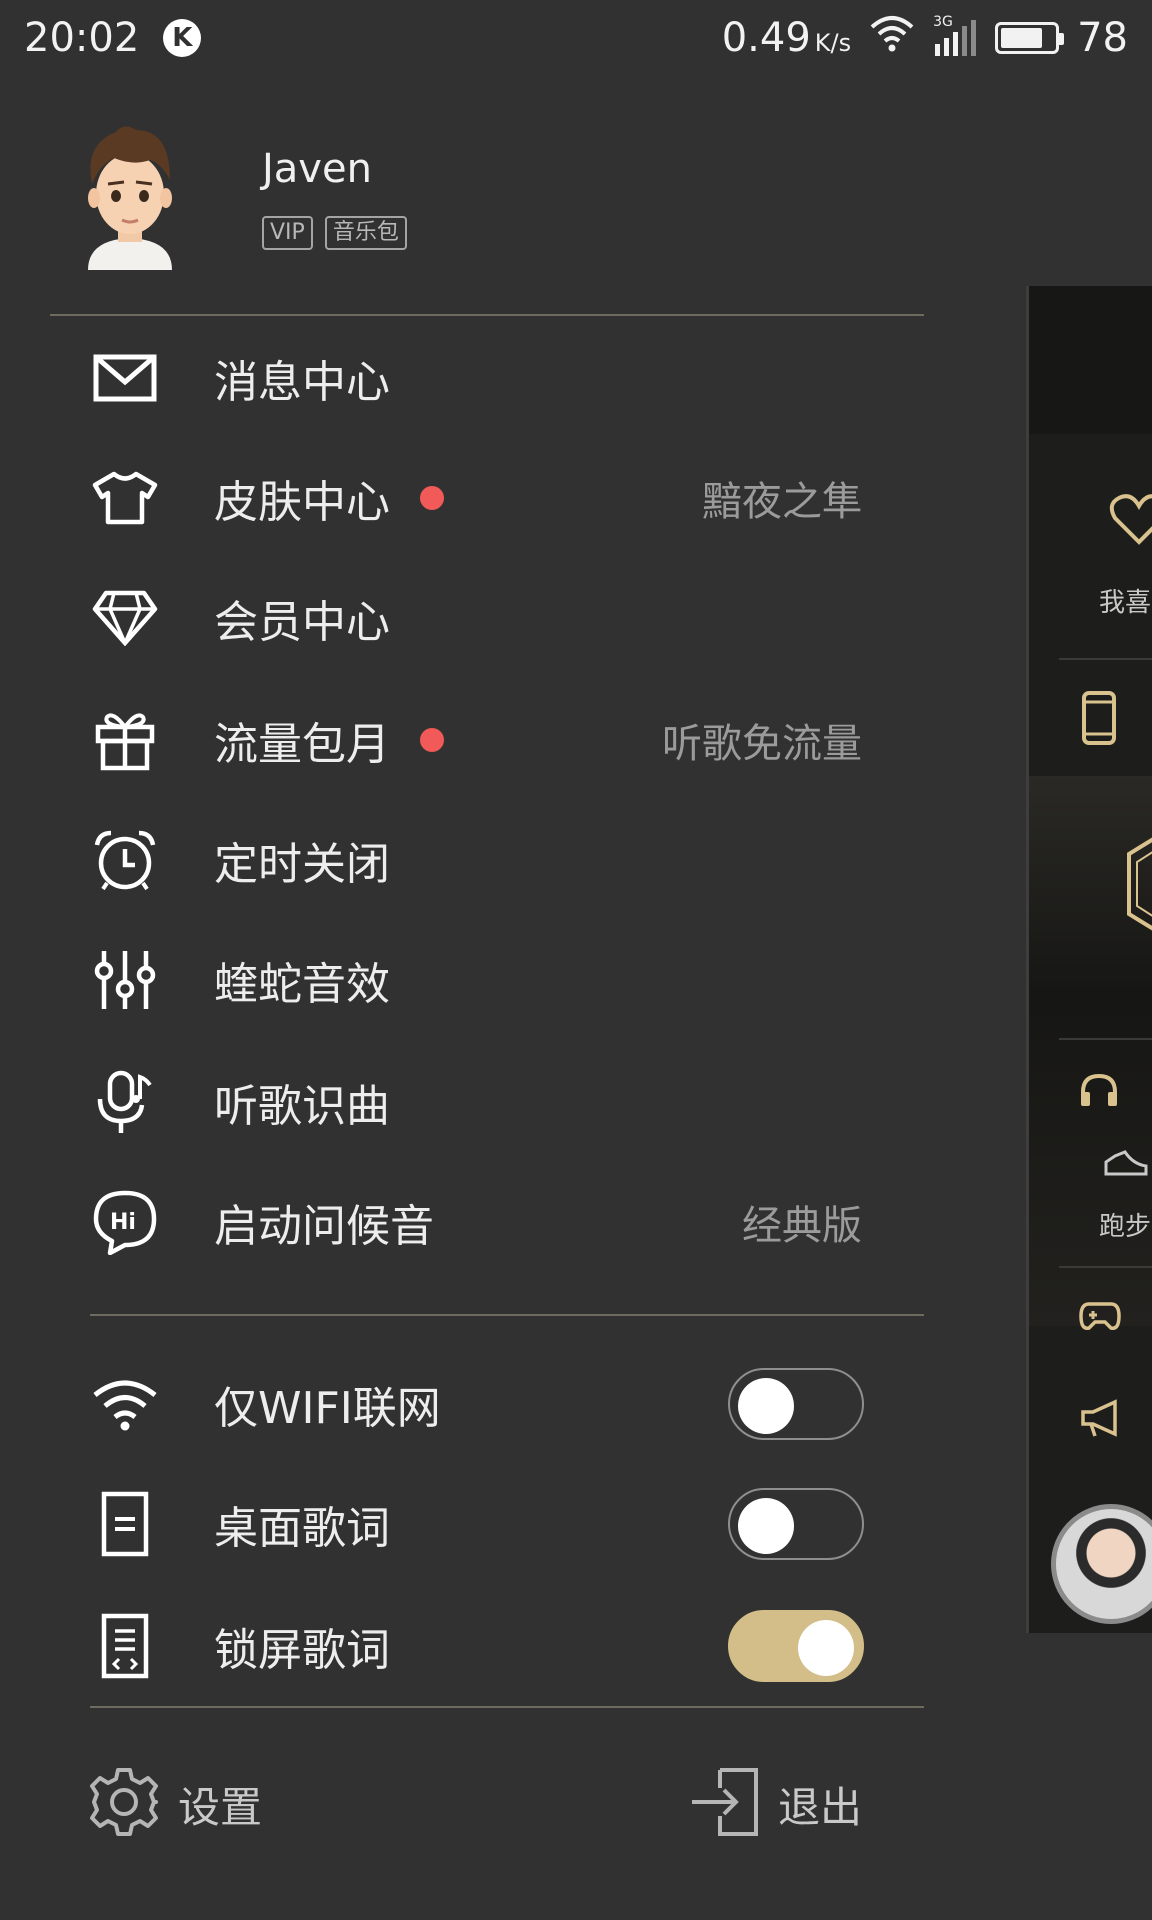  Describe the element at coordinates (507, 1315) in the screenshot. I see `section-divider` at that location.